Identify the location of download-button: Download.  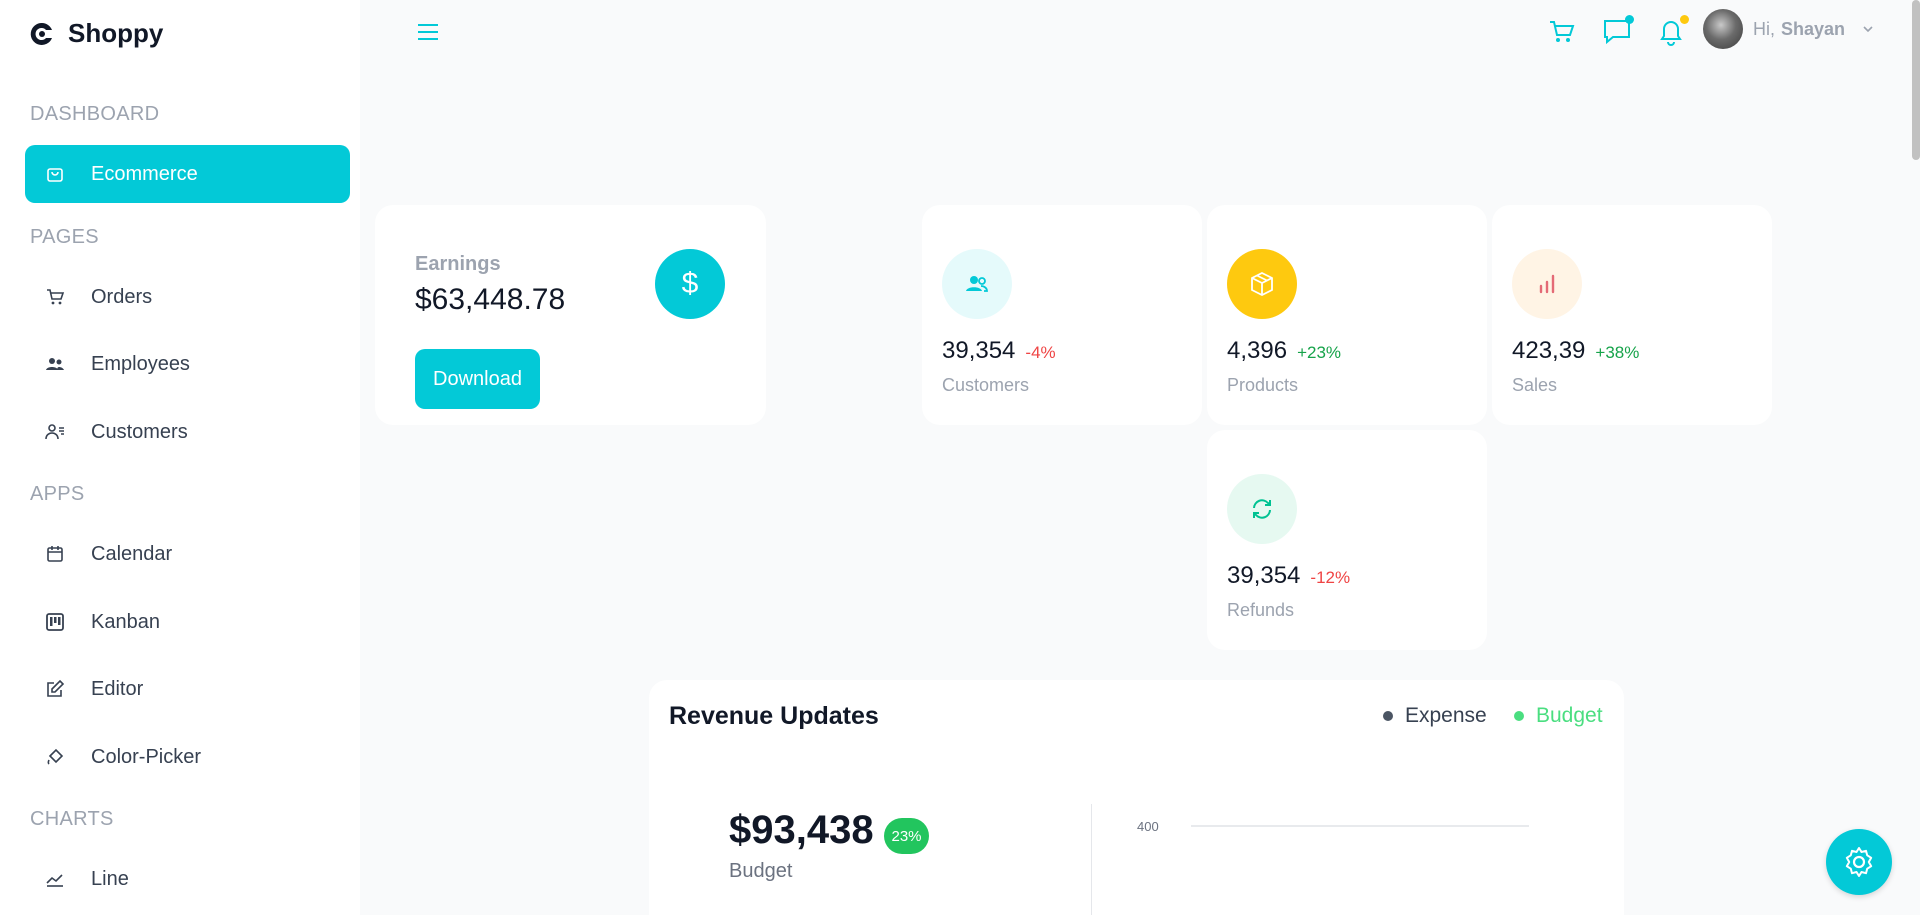
(477, 379).